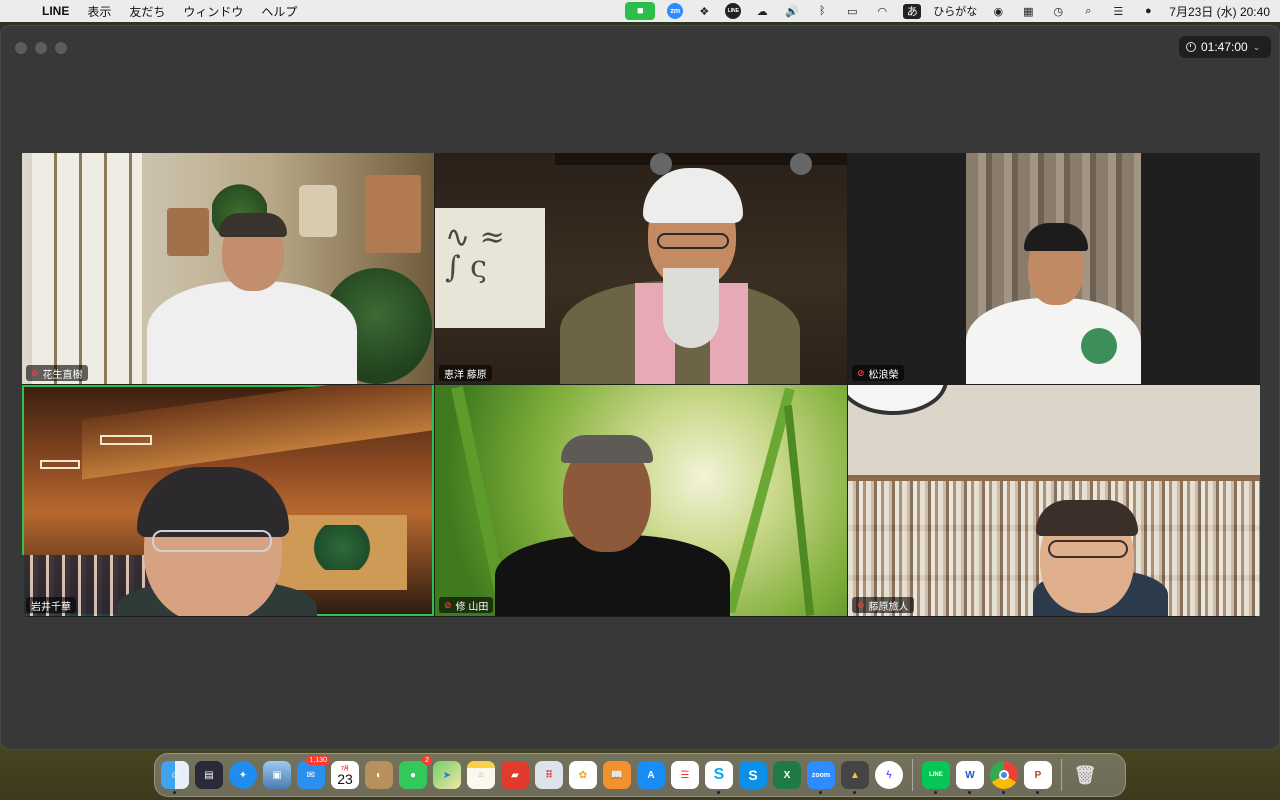 This screenshot has width=1280, height=800. Describe the element at coordinates (889, 775) in the screenshot. I see `messenger-icon: ϟ` at that location.